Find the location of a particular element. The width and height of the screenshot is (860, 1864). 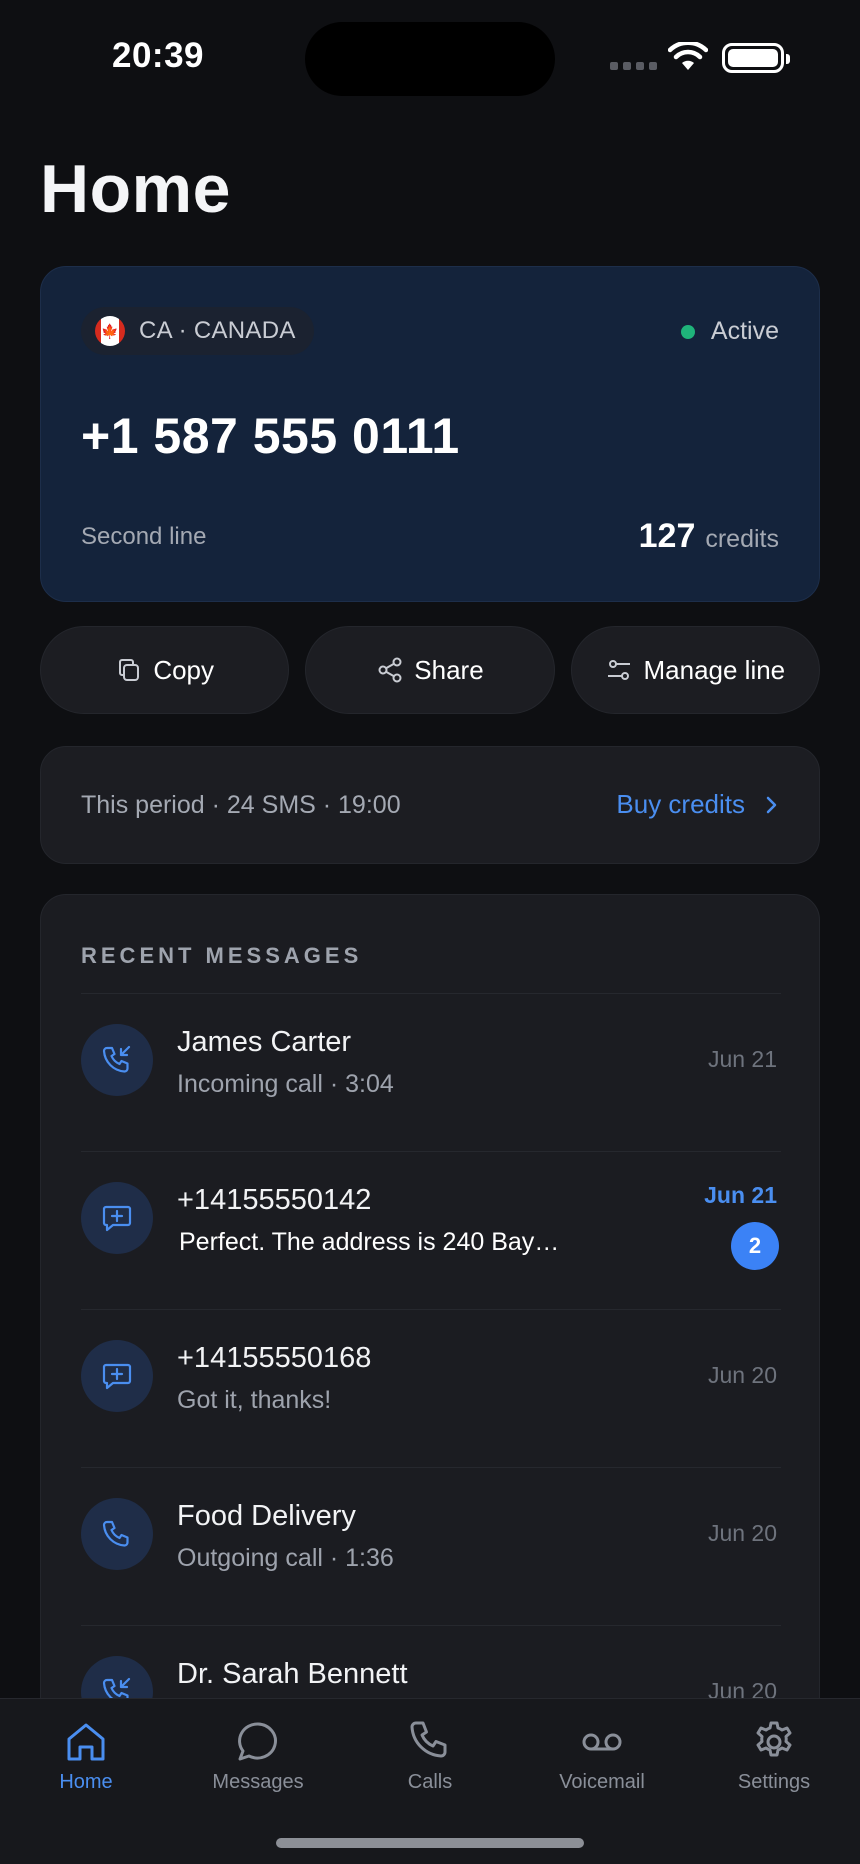

buy-credits-label: Buy credits is located at coordinates (680, 804).